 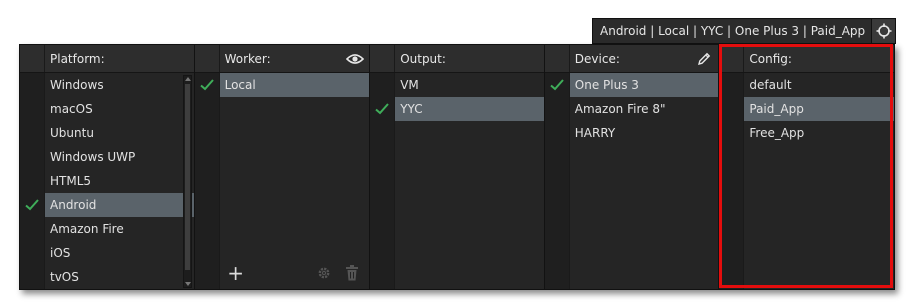 I want to click on platform-header: Platform:, so click(x=107, y=59).